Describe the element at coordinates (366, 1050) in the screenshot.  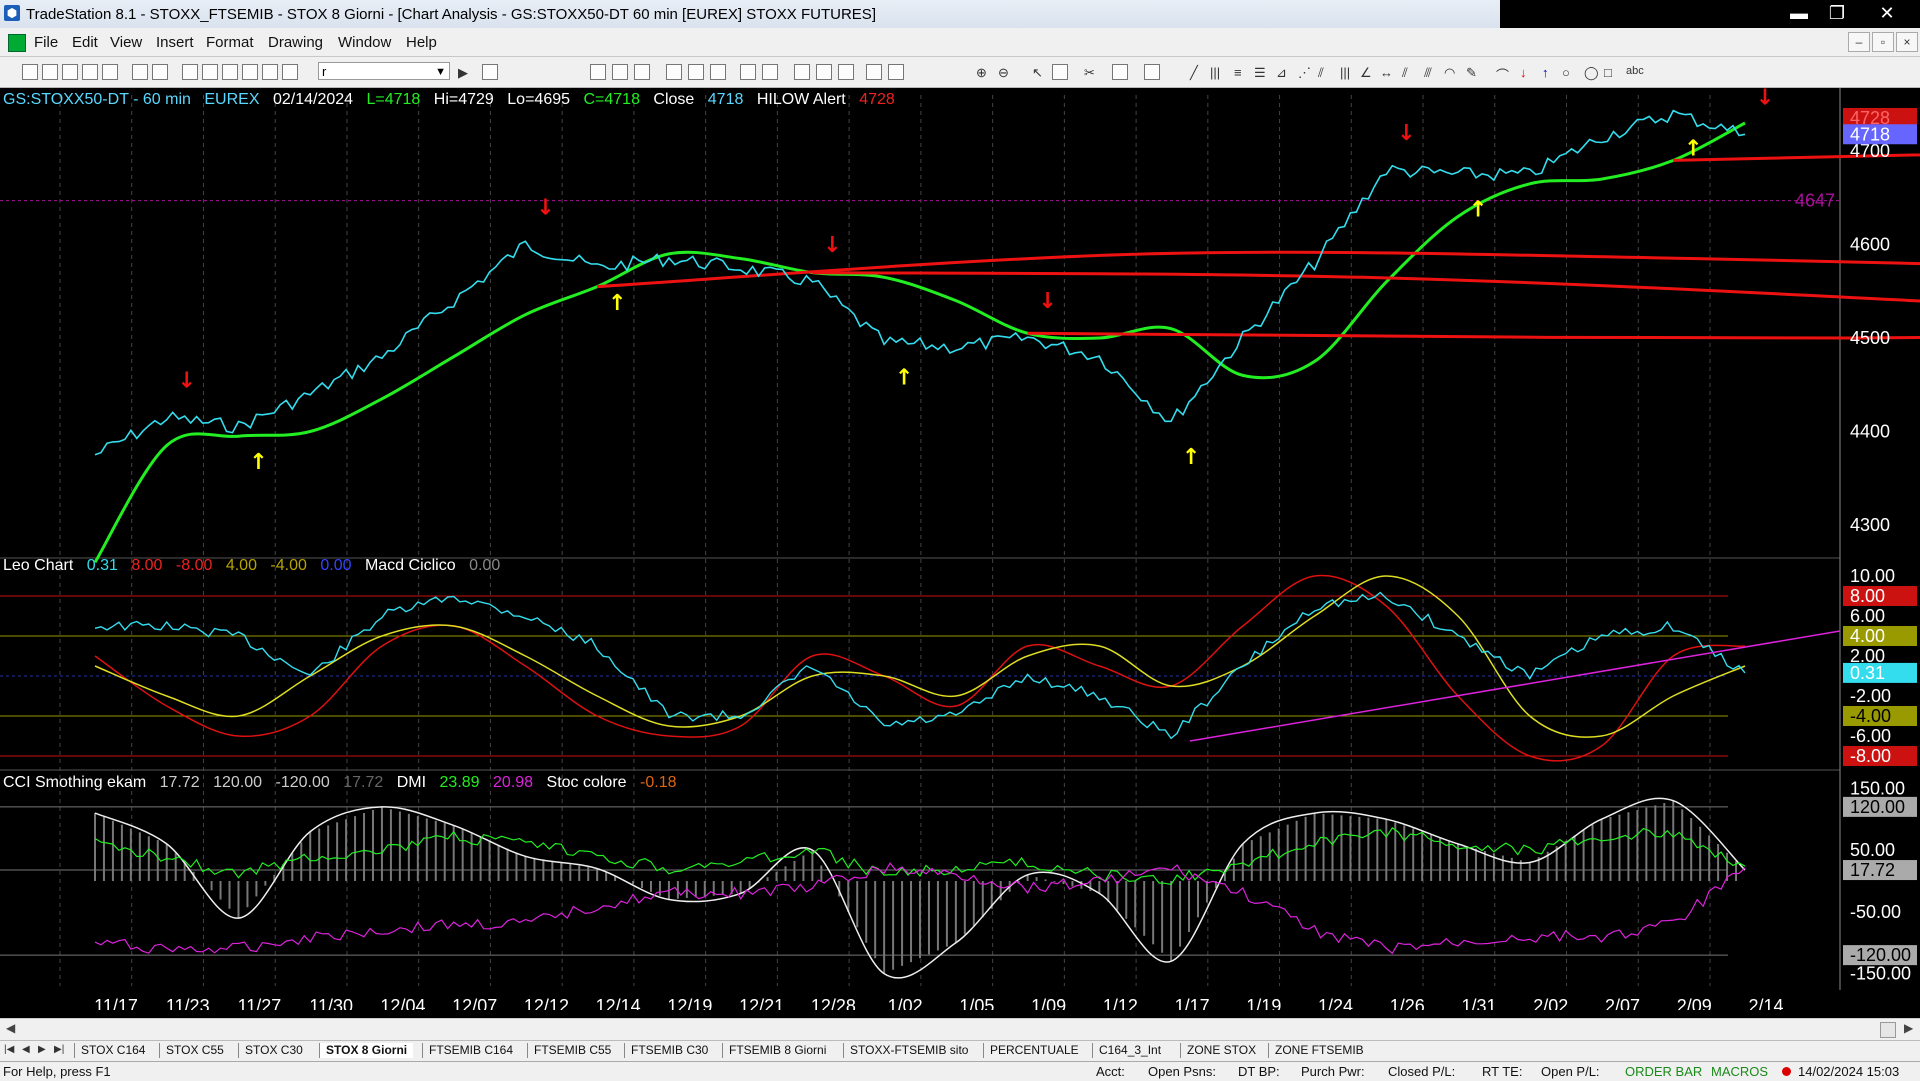
I see `tab-stox-8-giorni: STOX 8 Giorni` at that location.